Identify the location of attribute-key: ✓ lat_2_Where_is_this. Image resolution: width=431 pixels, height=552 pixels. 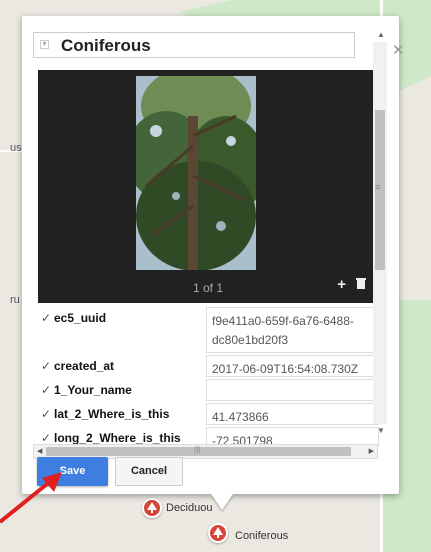
(123, 414).